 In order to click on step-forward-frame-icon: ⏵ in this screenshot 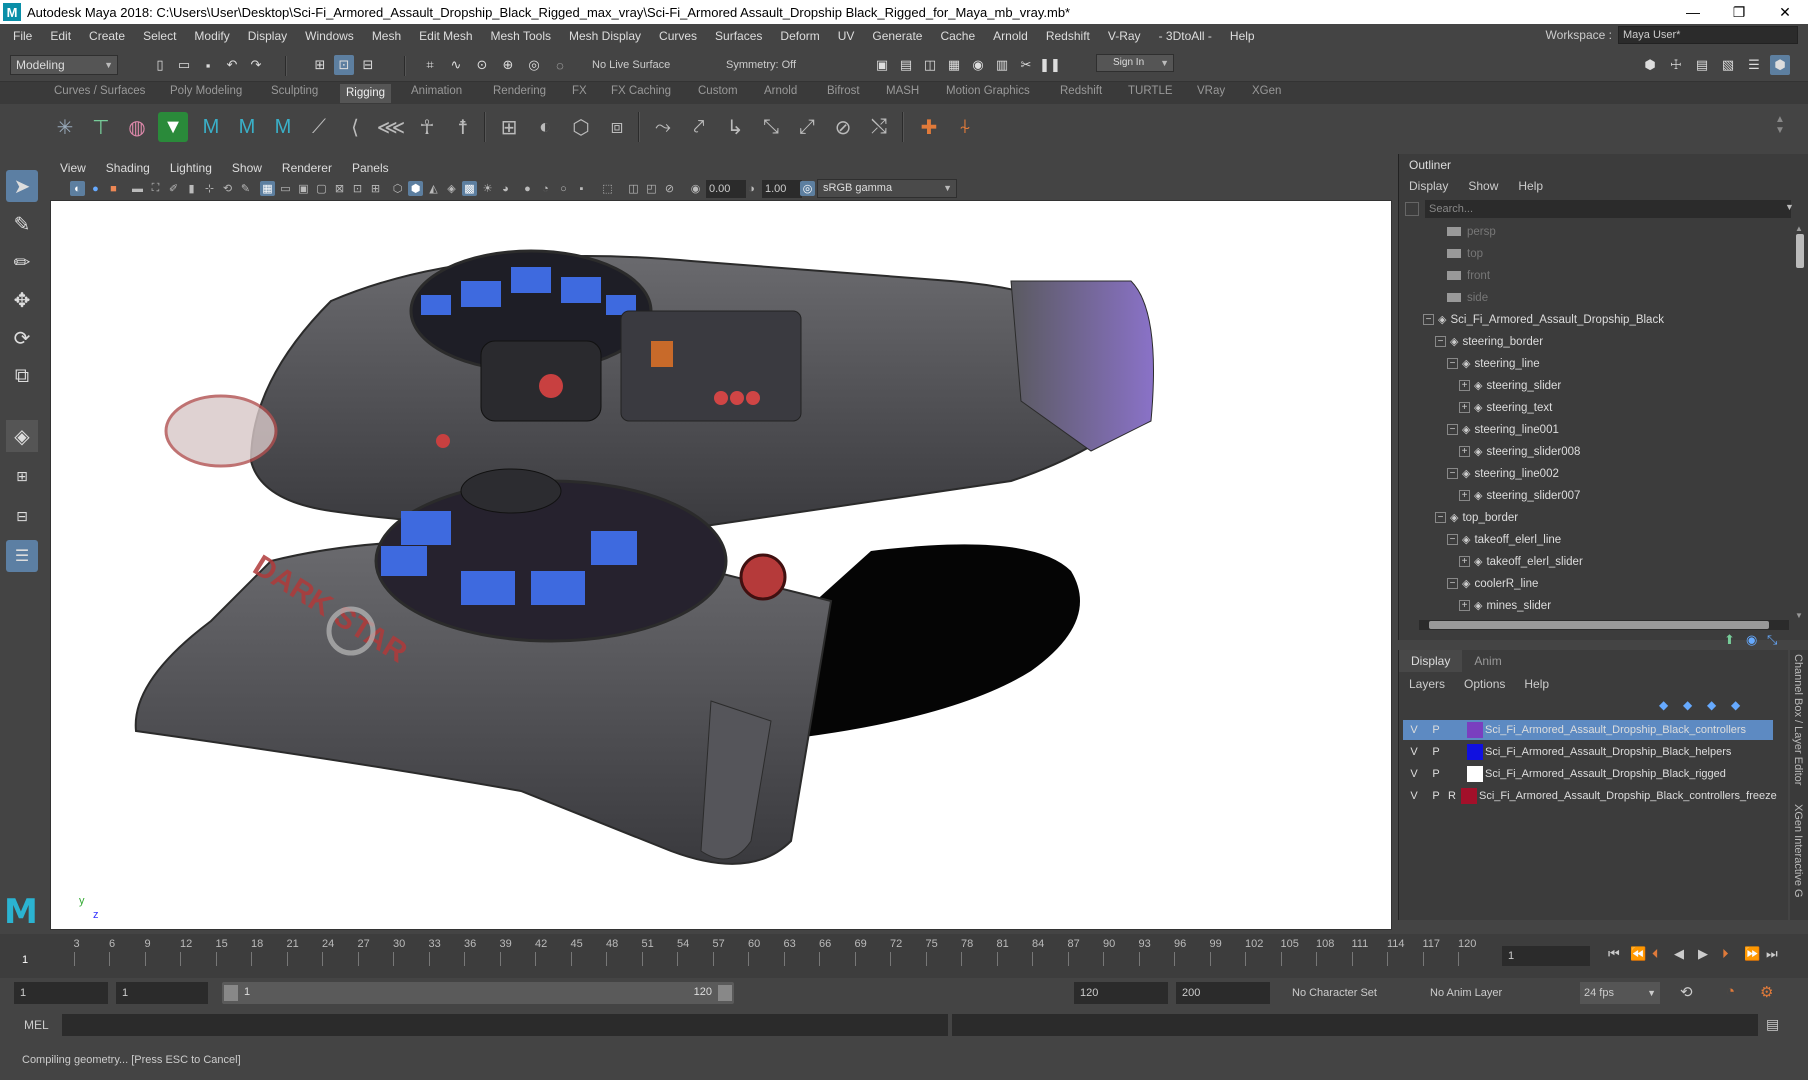, I will do `click(1725, 954)`.